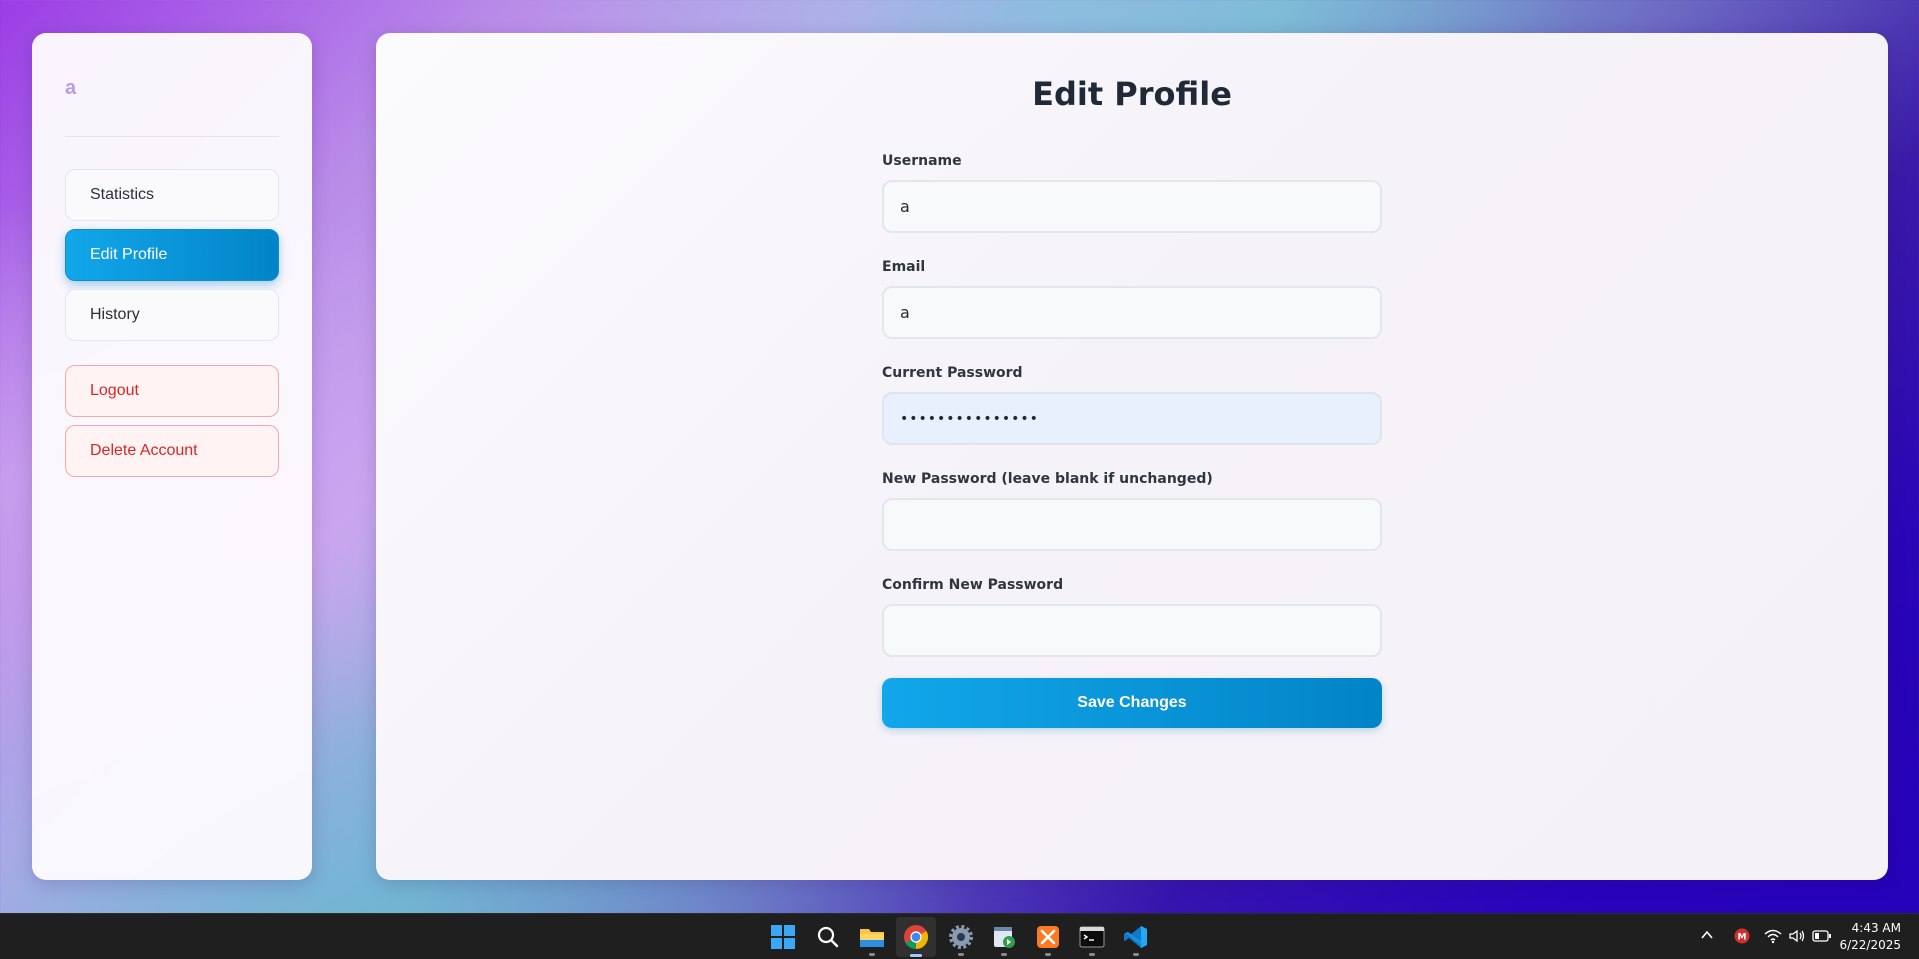 The width and height of the screenshot is (1919, 959). I want to click on sidebar-item-edit-profile: Edit Profile, so click(172, 255).